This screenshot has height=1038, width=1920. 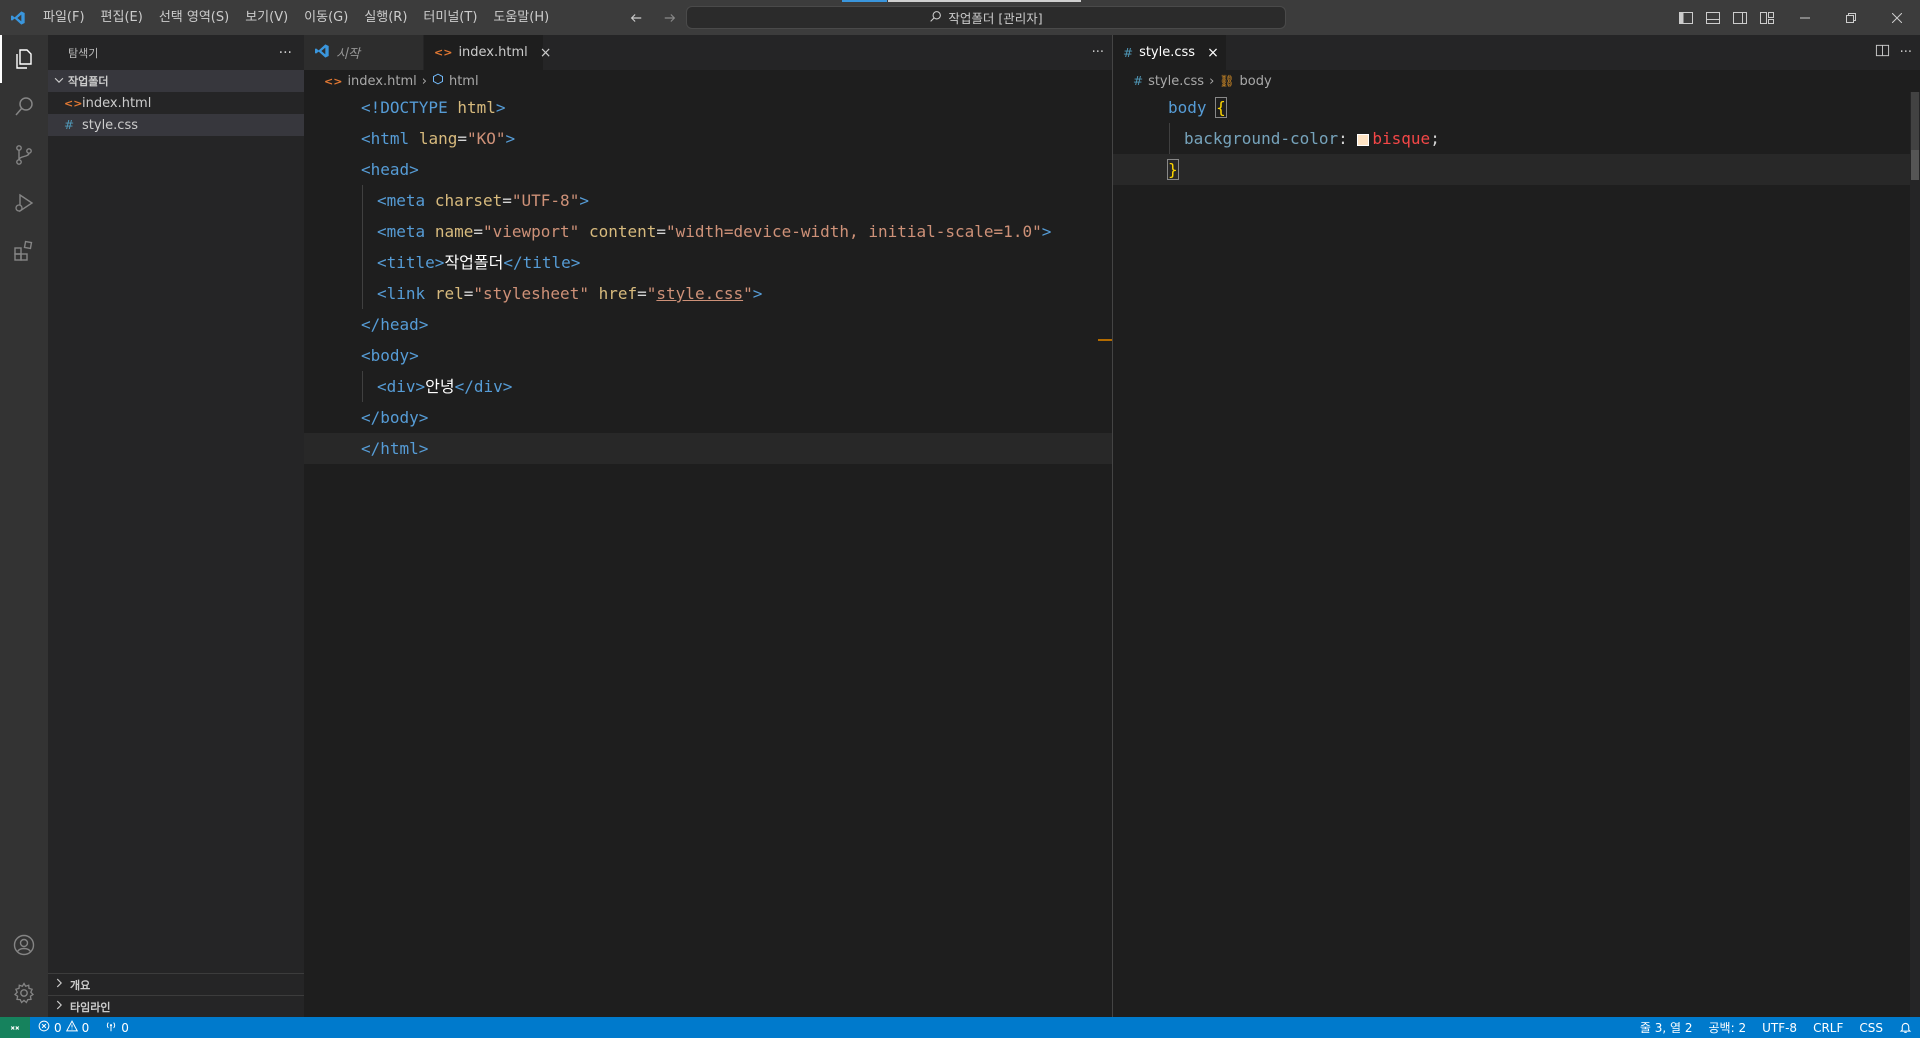 What do you see at coordinates (1897, 17) in the screenshot?
I see `close-window-icon` at bounding box center [1897, 17].